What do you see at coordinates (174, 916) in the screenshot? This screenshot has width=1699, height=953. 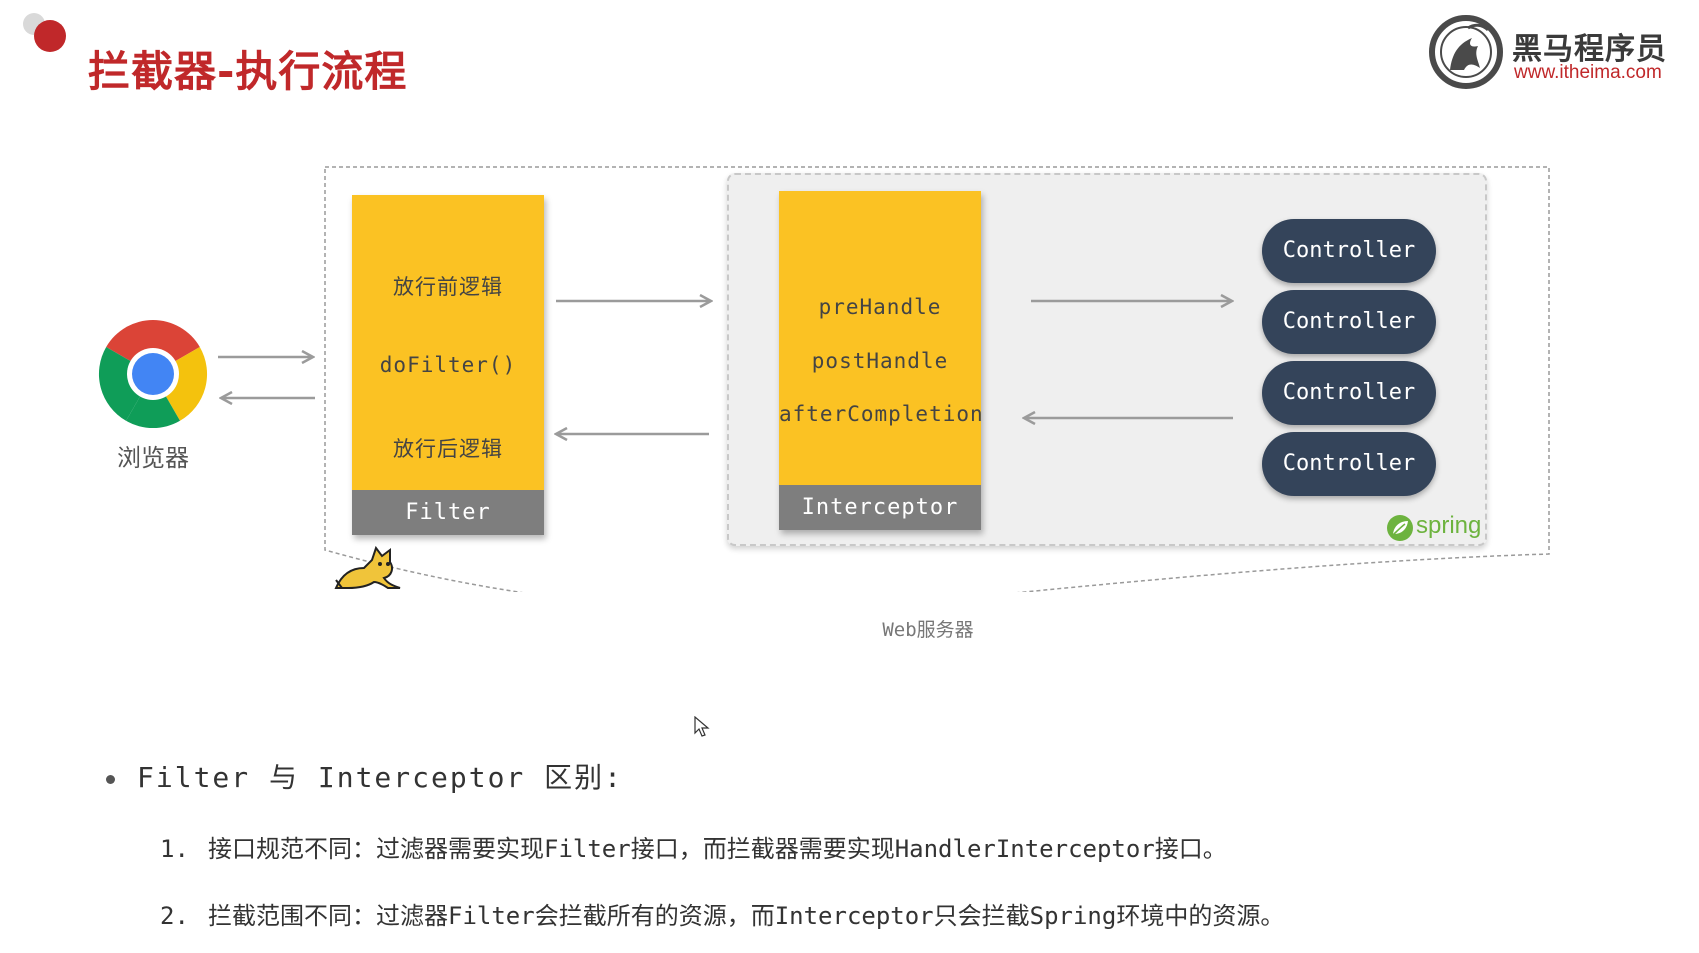 I see `difference-item-number: 2.` at bounding box center [174, 916].